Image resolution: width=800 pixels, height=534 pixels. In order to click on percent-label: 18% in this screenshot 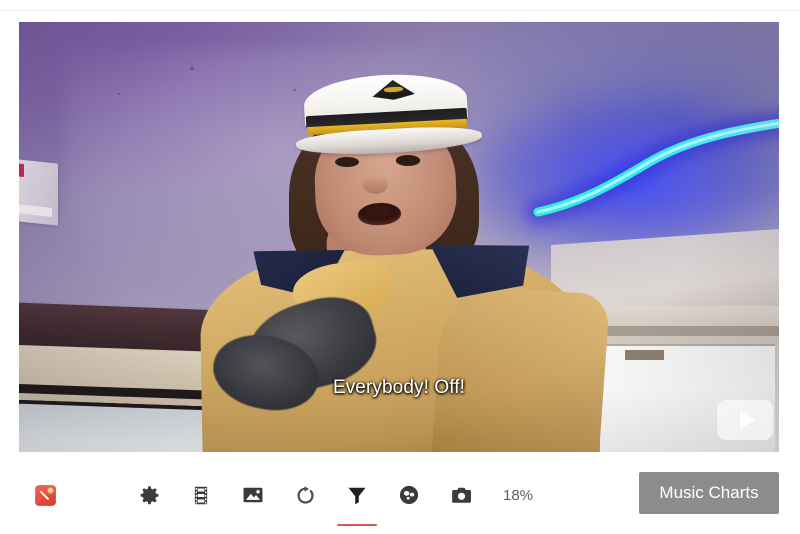, I will do `click(518, 495)`.